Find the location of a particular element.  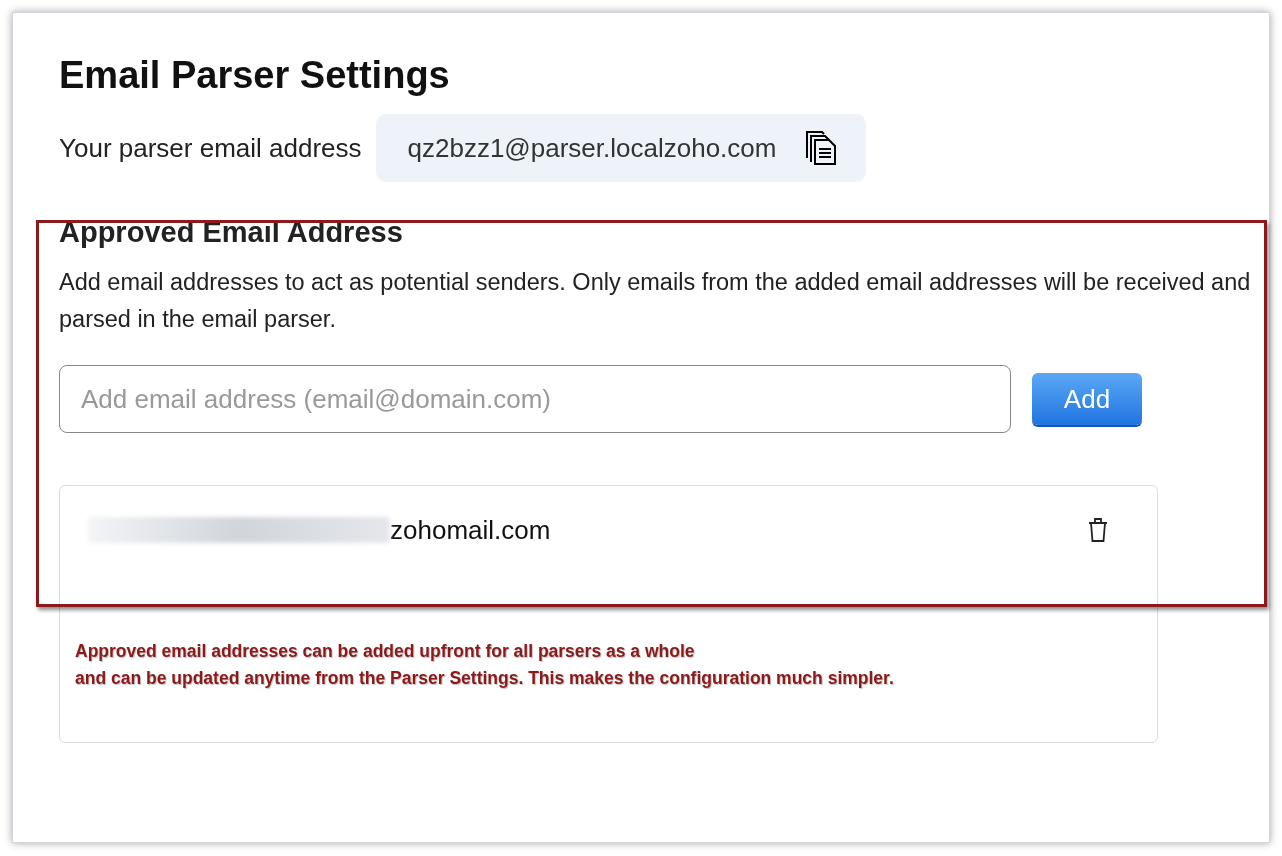

delete-icon is located at coordinates (1098, 530).